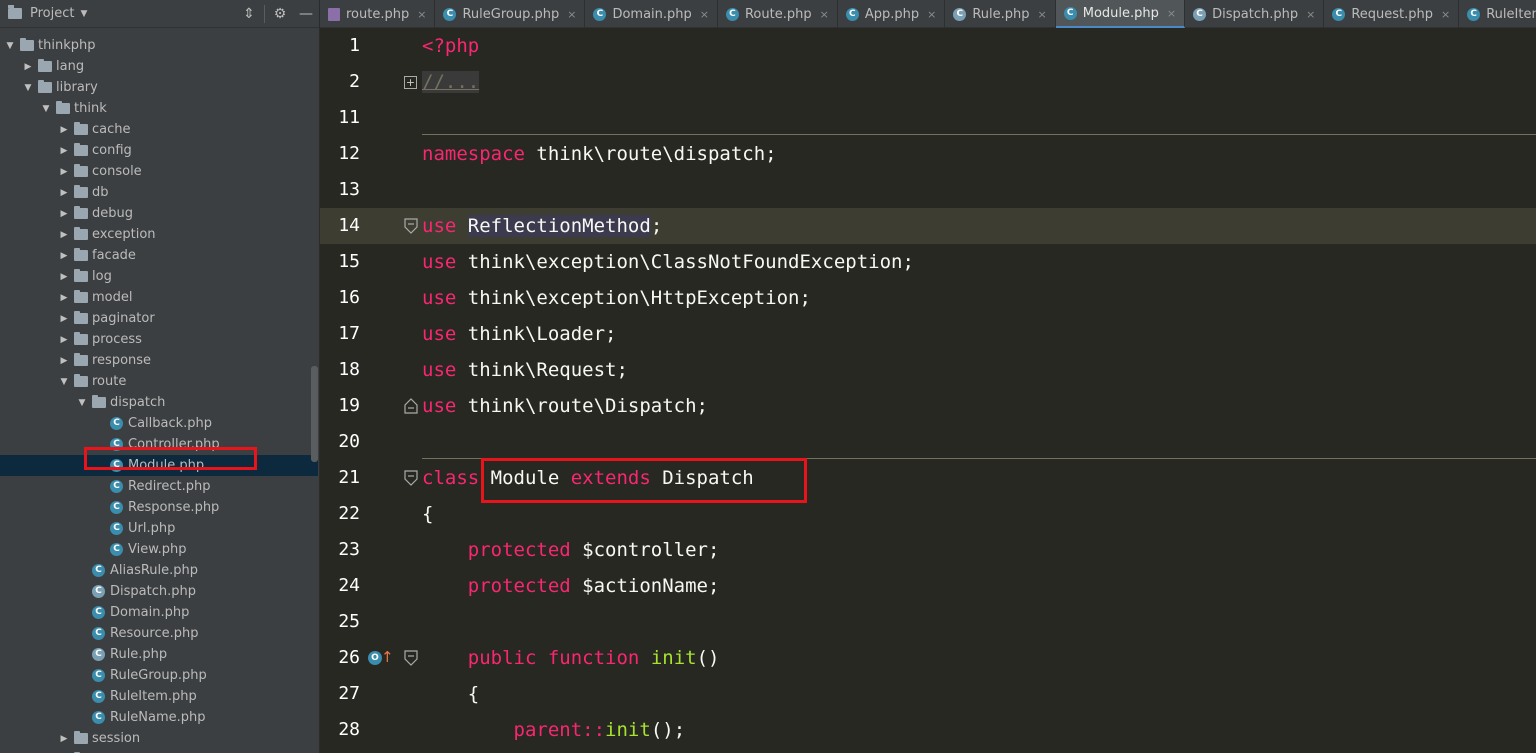 Image resolution: width=1536 pixels, height=753 pixels. Describe the element at coordinates (159, 444) in the screenshot. I see `tree-item-controller-php: C Controller.php` at that location.